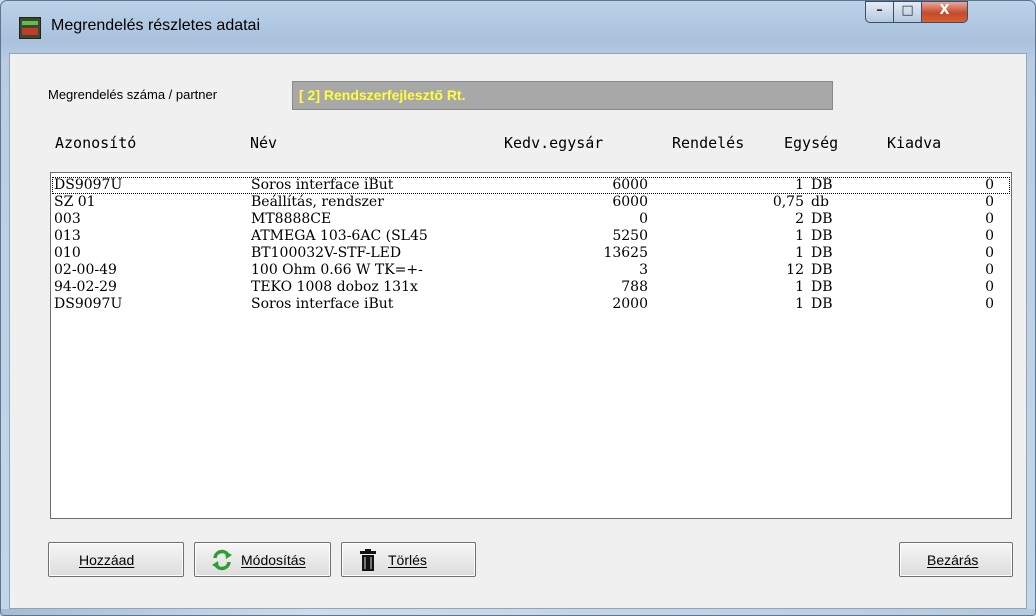 The image size is (1036, 616). What do you see at coordinates (222, 560) in the screenshot?
I see `refresh-icon` at bounding box center [222, 560].